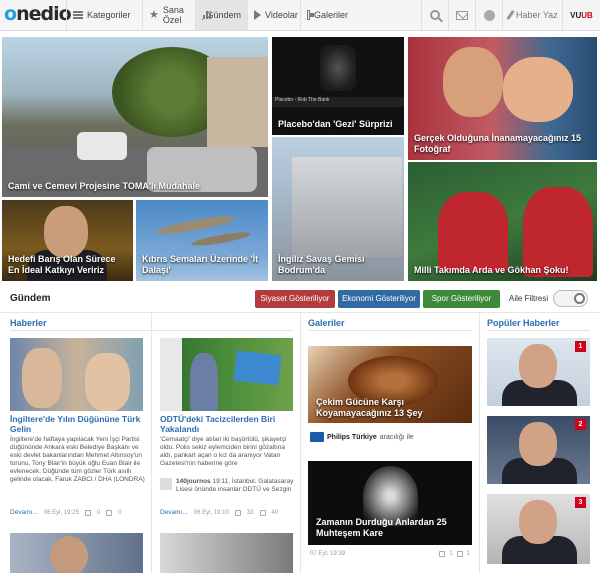  I want to click on gallery-footer: 07 Eyl, 19:39 1 1, so click(390, 554).